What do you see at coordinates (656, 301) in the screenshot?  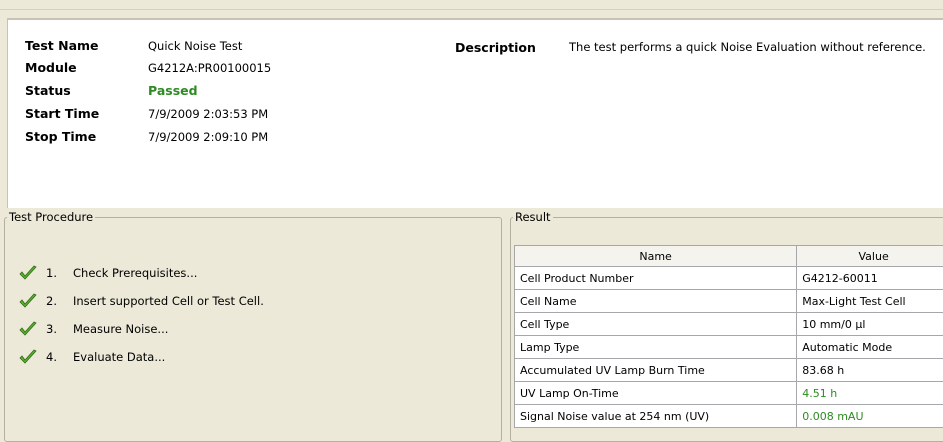 I see `result-name-cell: Cell Name` at bounding box center [656, 301].